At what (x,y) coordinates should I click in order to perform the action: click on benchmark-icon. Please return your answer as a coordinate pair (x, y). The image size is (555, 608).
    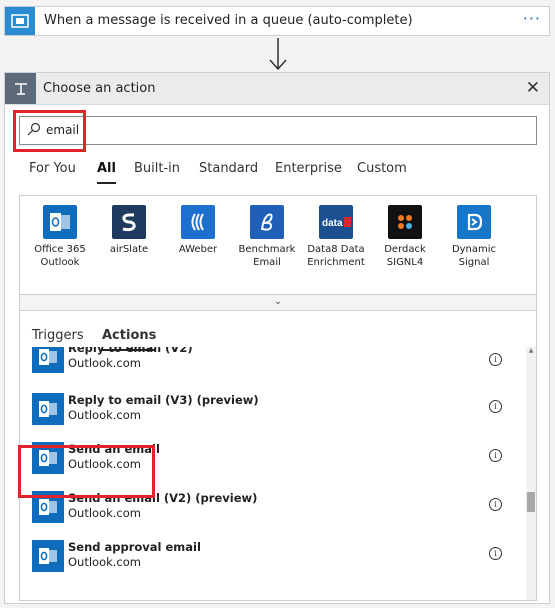
    Looking at the image, I should click on (267, 222).